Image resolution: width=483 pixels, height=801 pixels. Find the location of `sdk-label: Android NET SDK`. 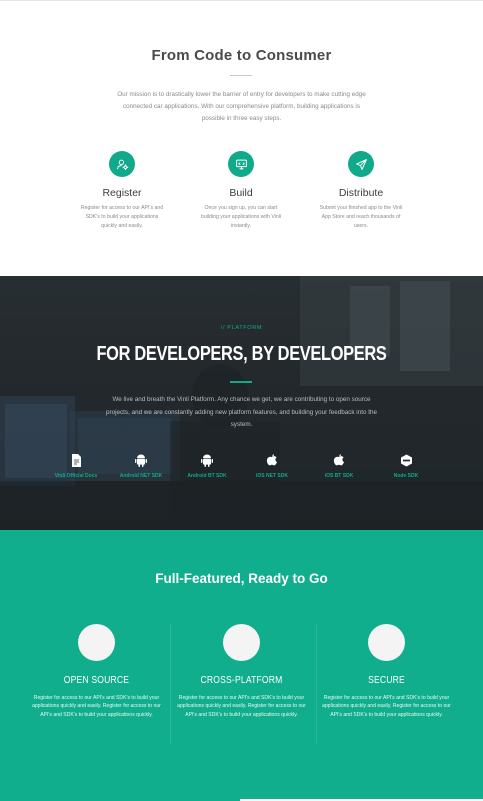

sdk-label: Android NET SDK is located at coordinates (141, 476).